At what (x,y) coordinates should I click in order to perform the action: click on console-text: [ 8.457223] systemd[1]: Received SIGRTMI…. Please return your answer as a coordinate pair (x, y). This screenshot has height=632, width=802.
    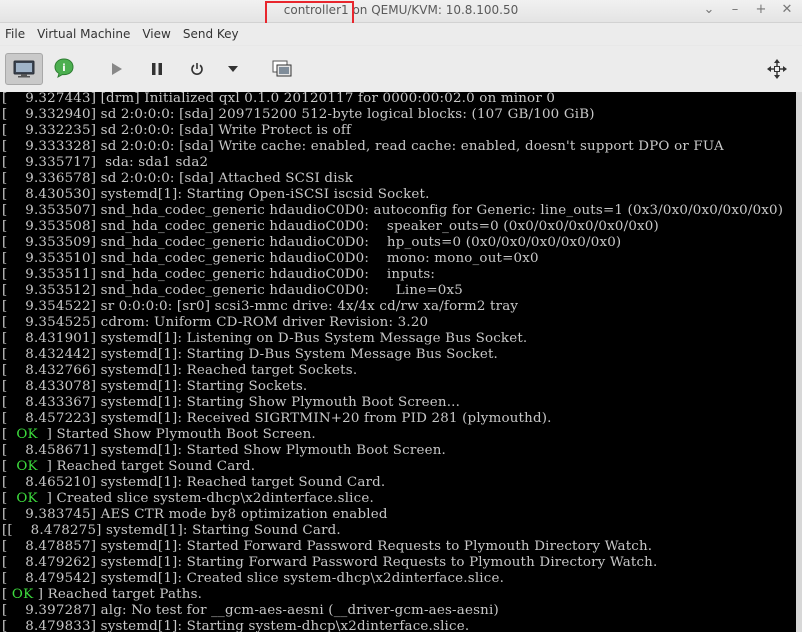
    Looking at the image, I should click on (277, 418).